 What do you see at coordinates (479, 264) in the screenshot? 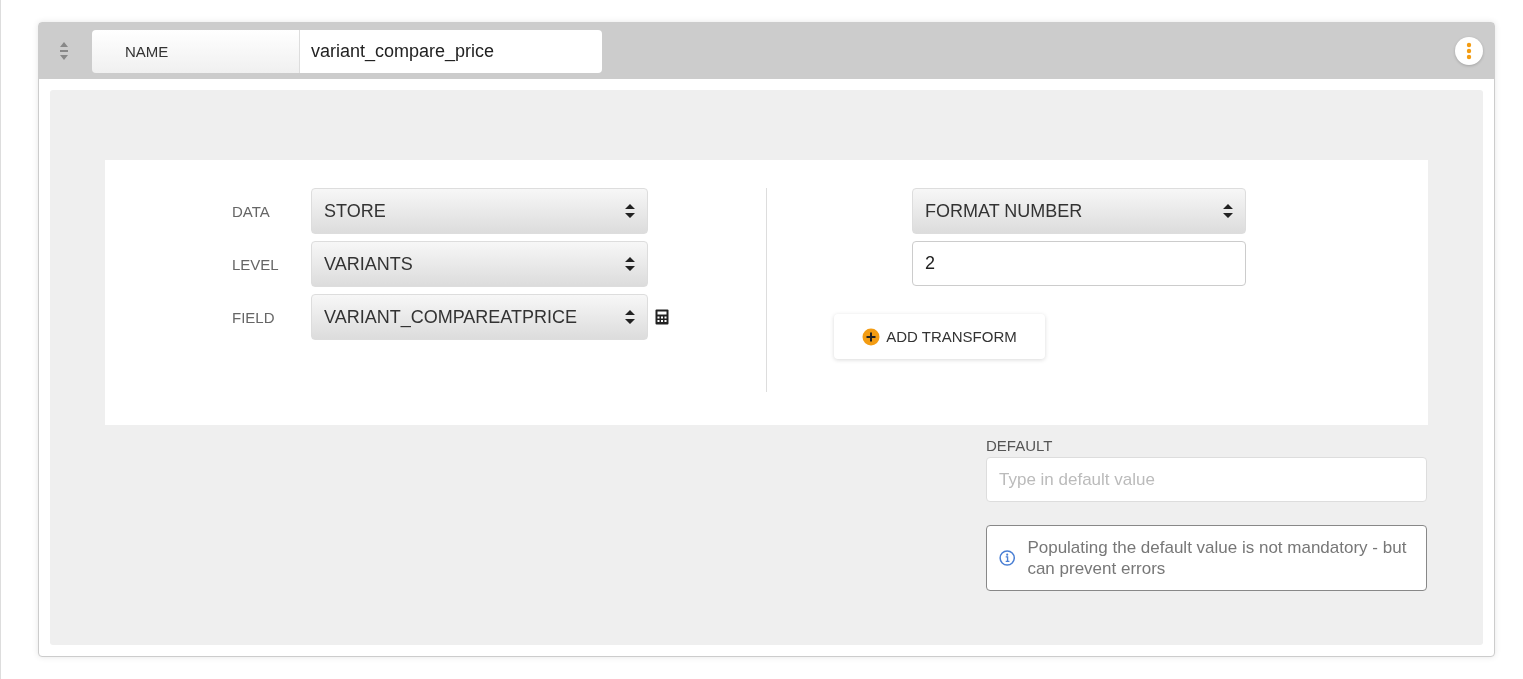
I see `dropdown: VARIANTS` at bounding box center [479, 264].